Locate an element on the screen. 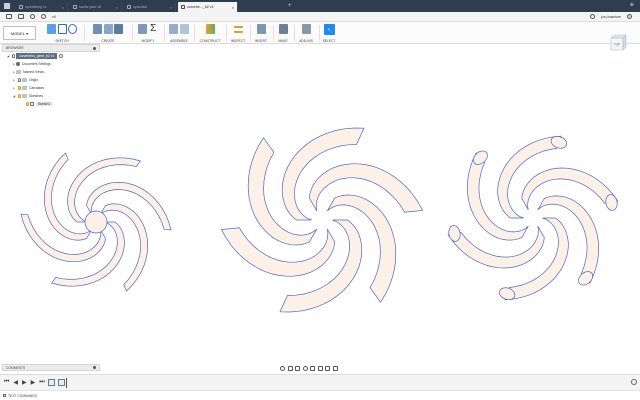 The width and height of the screenshot is (640, 400). select-group: ↖ SELECT is located at coordinates (329, 33).